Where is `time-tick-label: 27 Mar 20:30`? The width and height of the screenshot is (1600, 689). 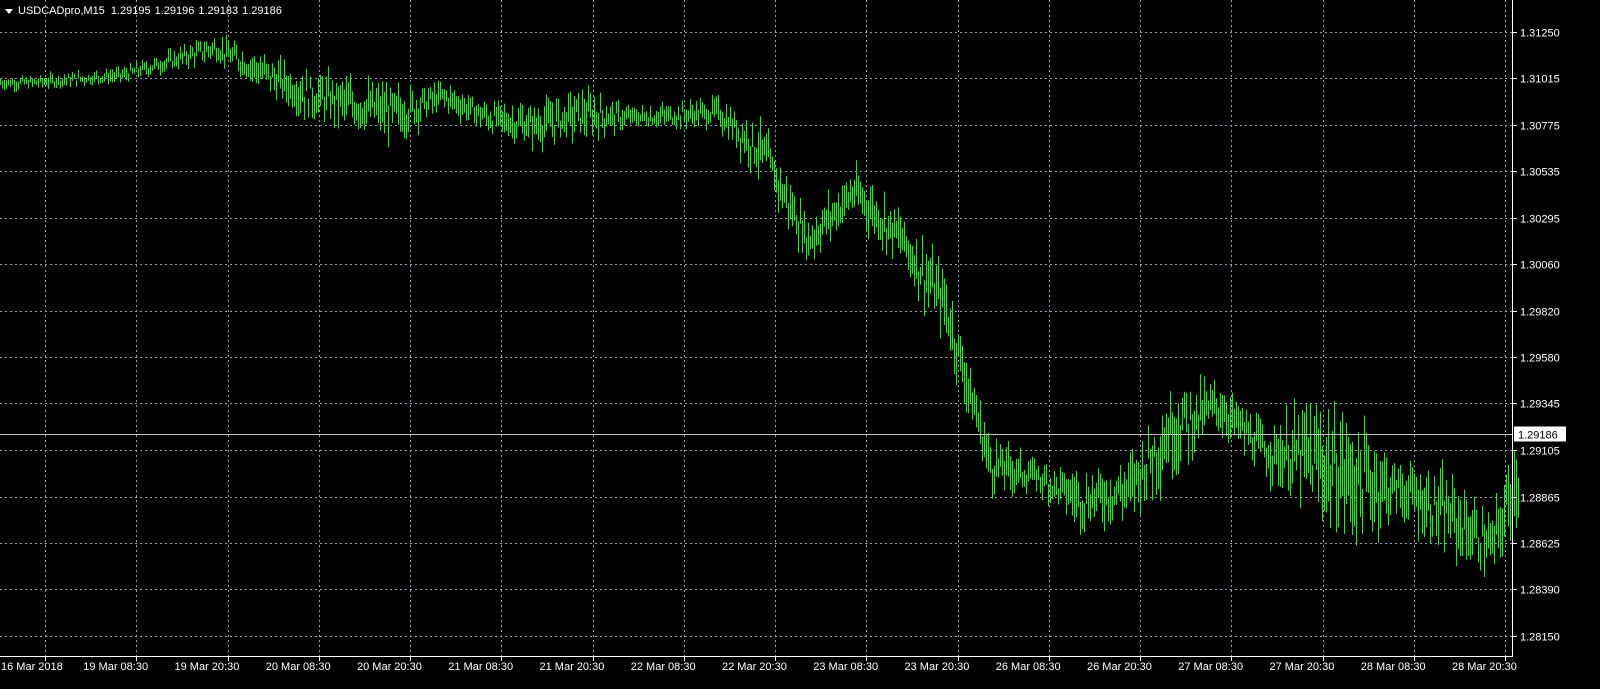 time-tick-label: 27 Mar 20:30 is located at coordinates (1302, 667).